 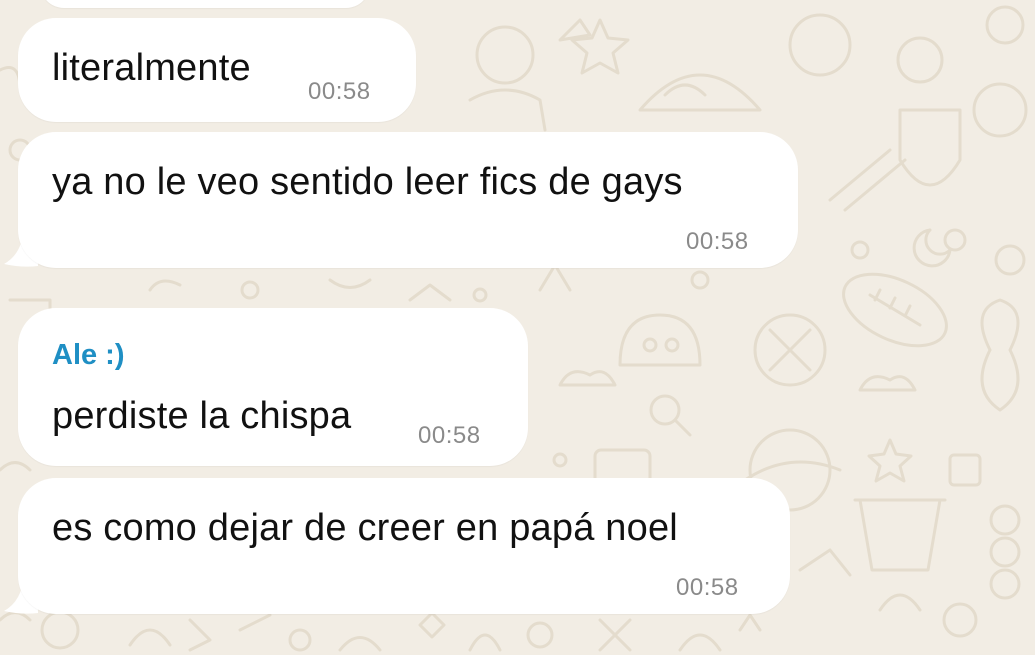 I want to click on message-text: ya no le veo sentido leer fics de gays, so click(x=367, y=182).